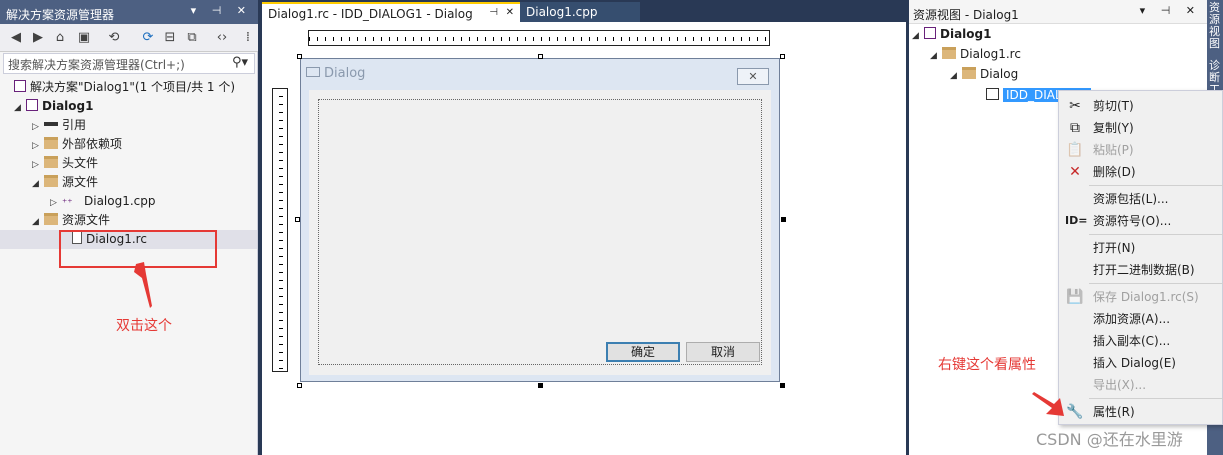 Image resolution: width=1223 pixels, height=455 pixels. I want to click on code-view-icon: ‹›, so click(222, 38).